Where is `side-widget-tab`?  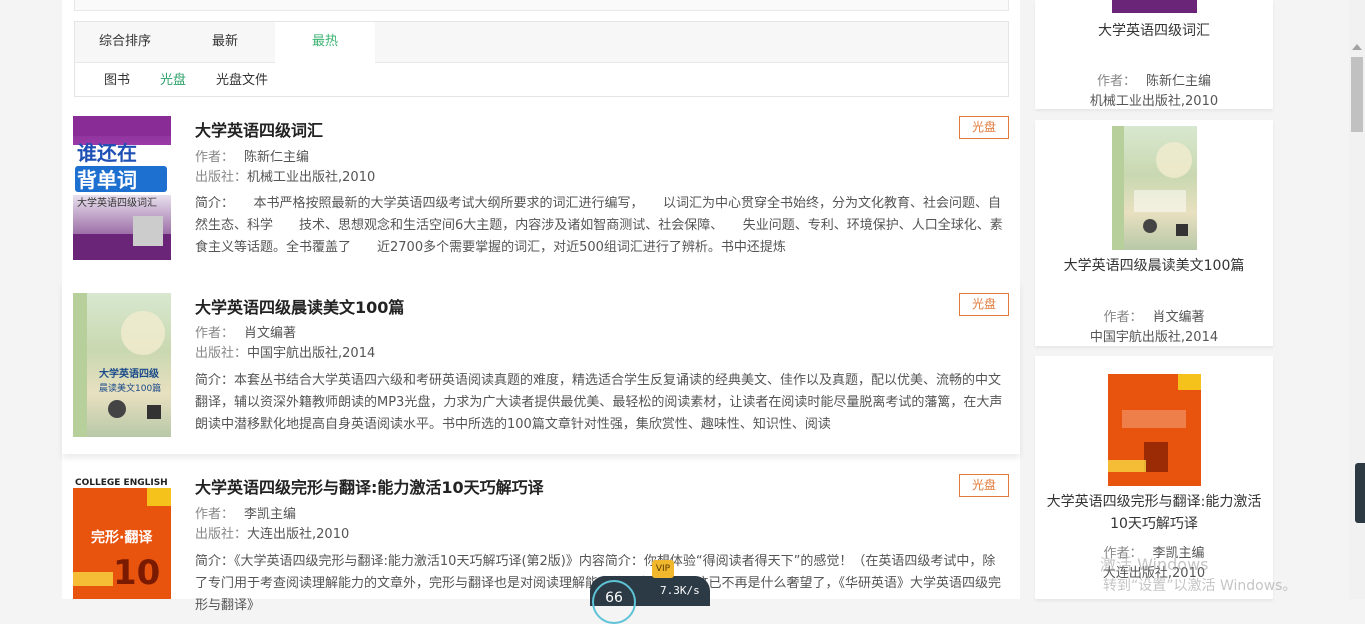
side-widget-tab is located at coordinates (1360, 493).